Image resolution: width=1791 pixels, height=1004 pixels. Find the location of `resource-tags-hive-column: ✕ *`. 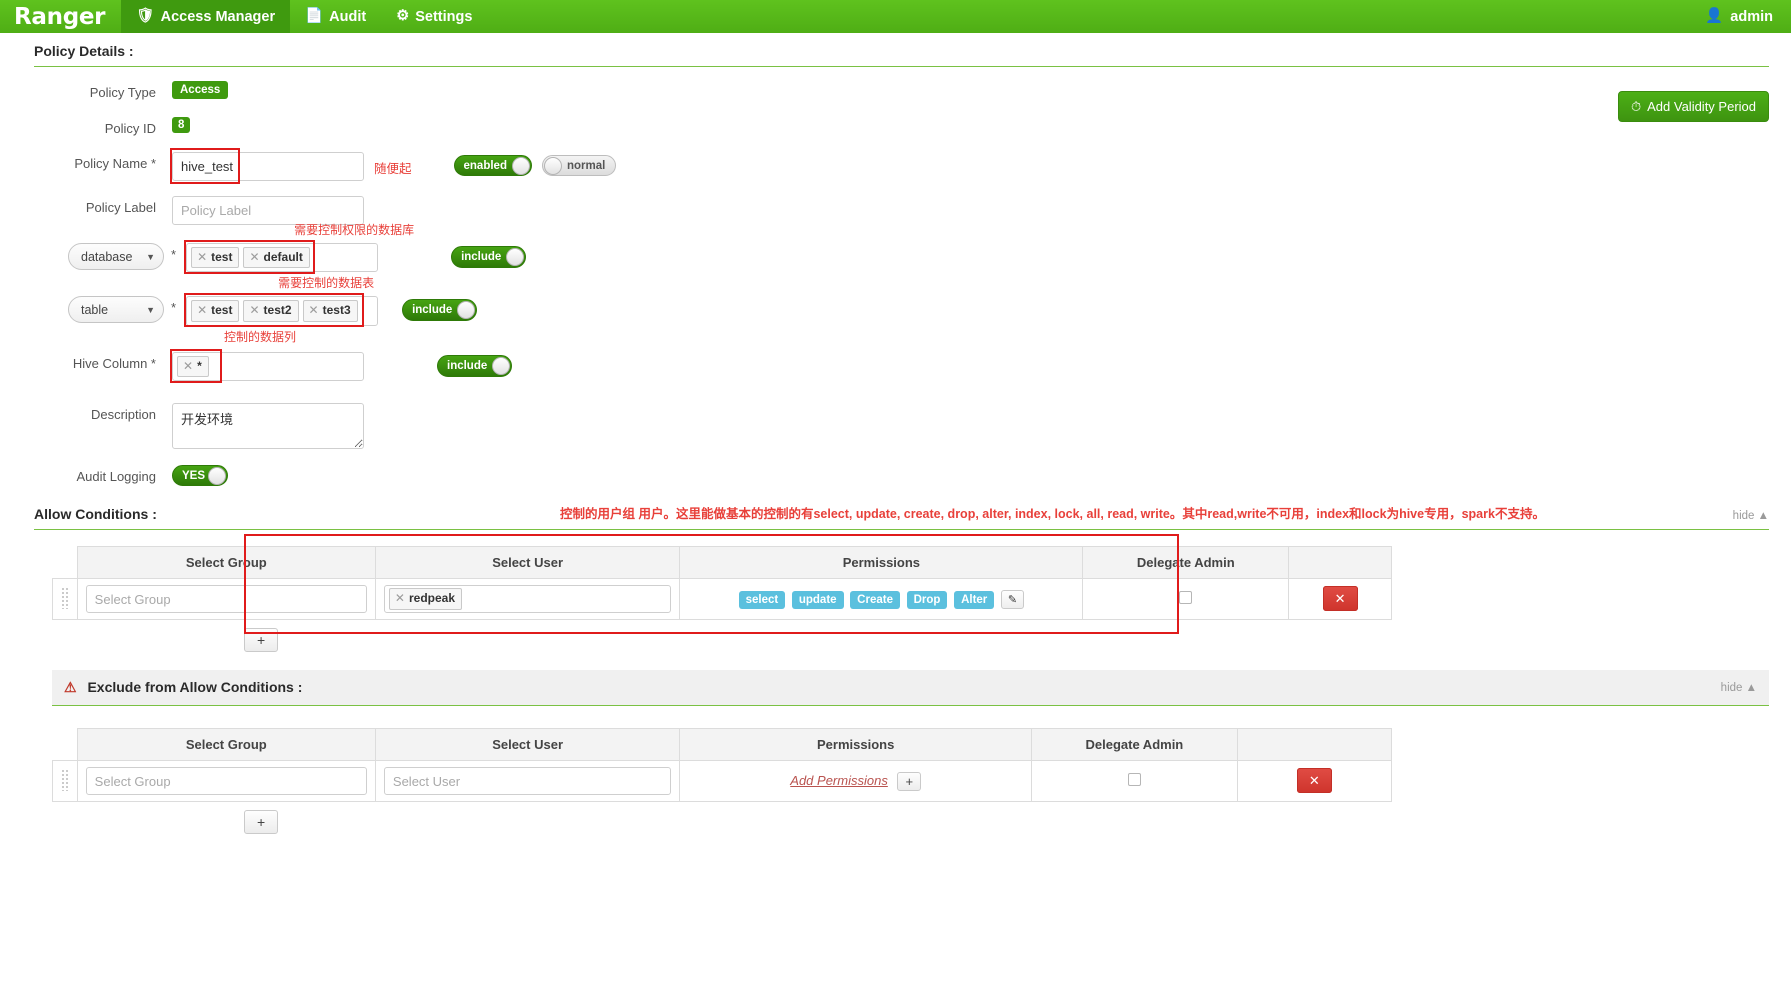

resource-tags-hive-column: ✕ * is located at coordinates (268, 366).